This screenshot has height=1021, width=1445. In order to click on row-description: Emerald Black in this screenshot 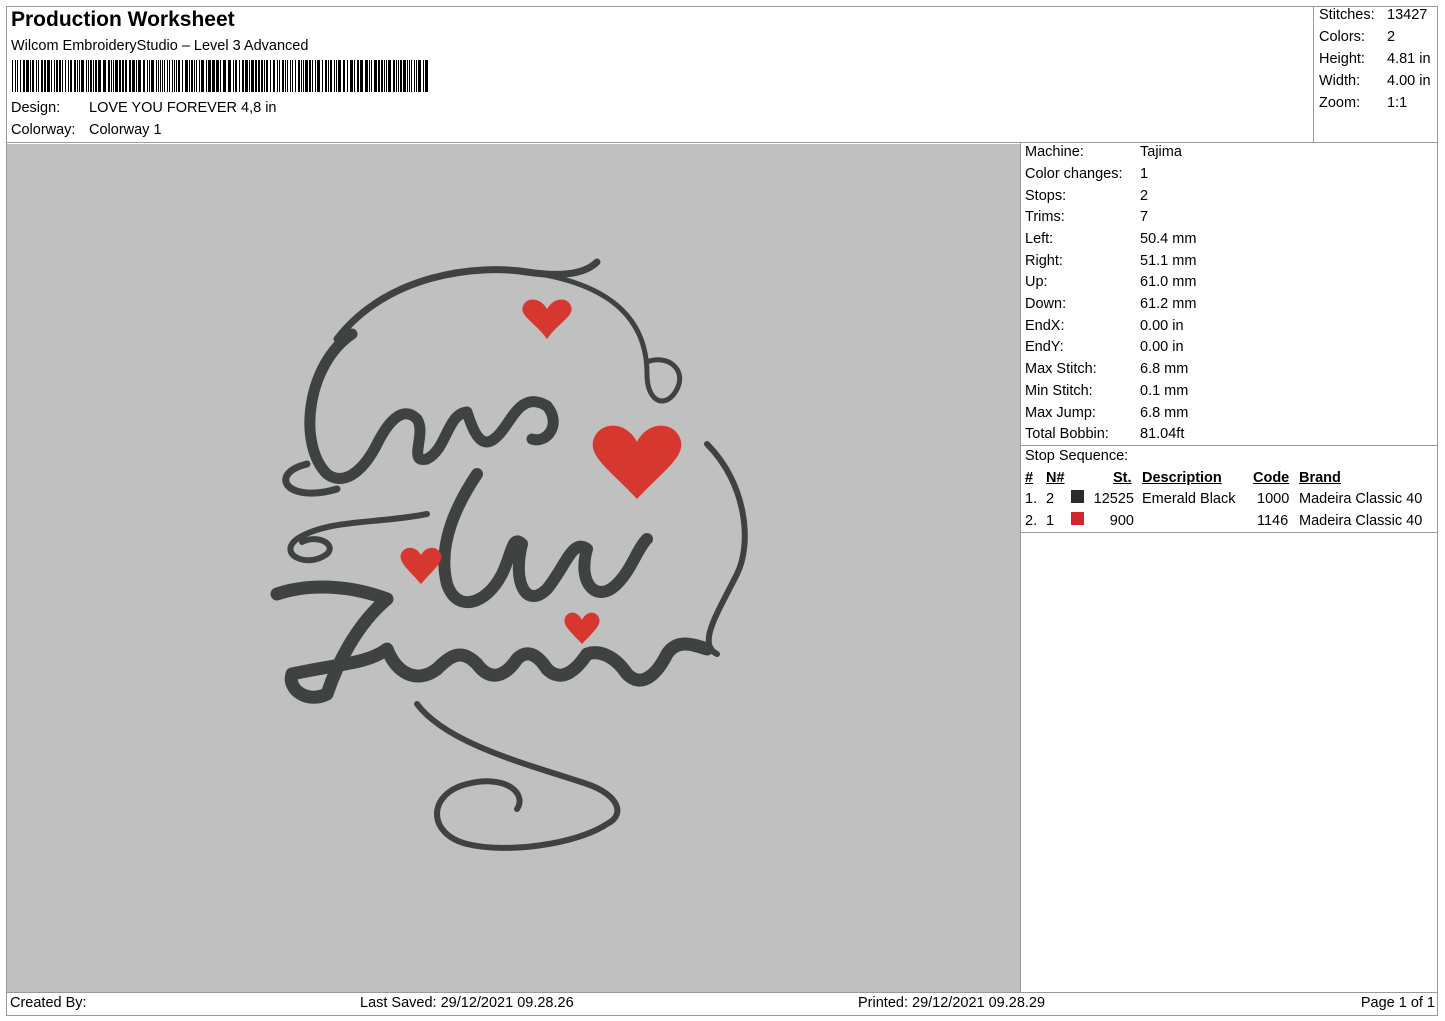, I will do `click(1189, 499)`.